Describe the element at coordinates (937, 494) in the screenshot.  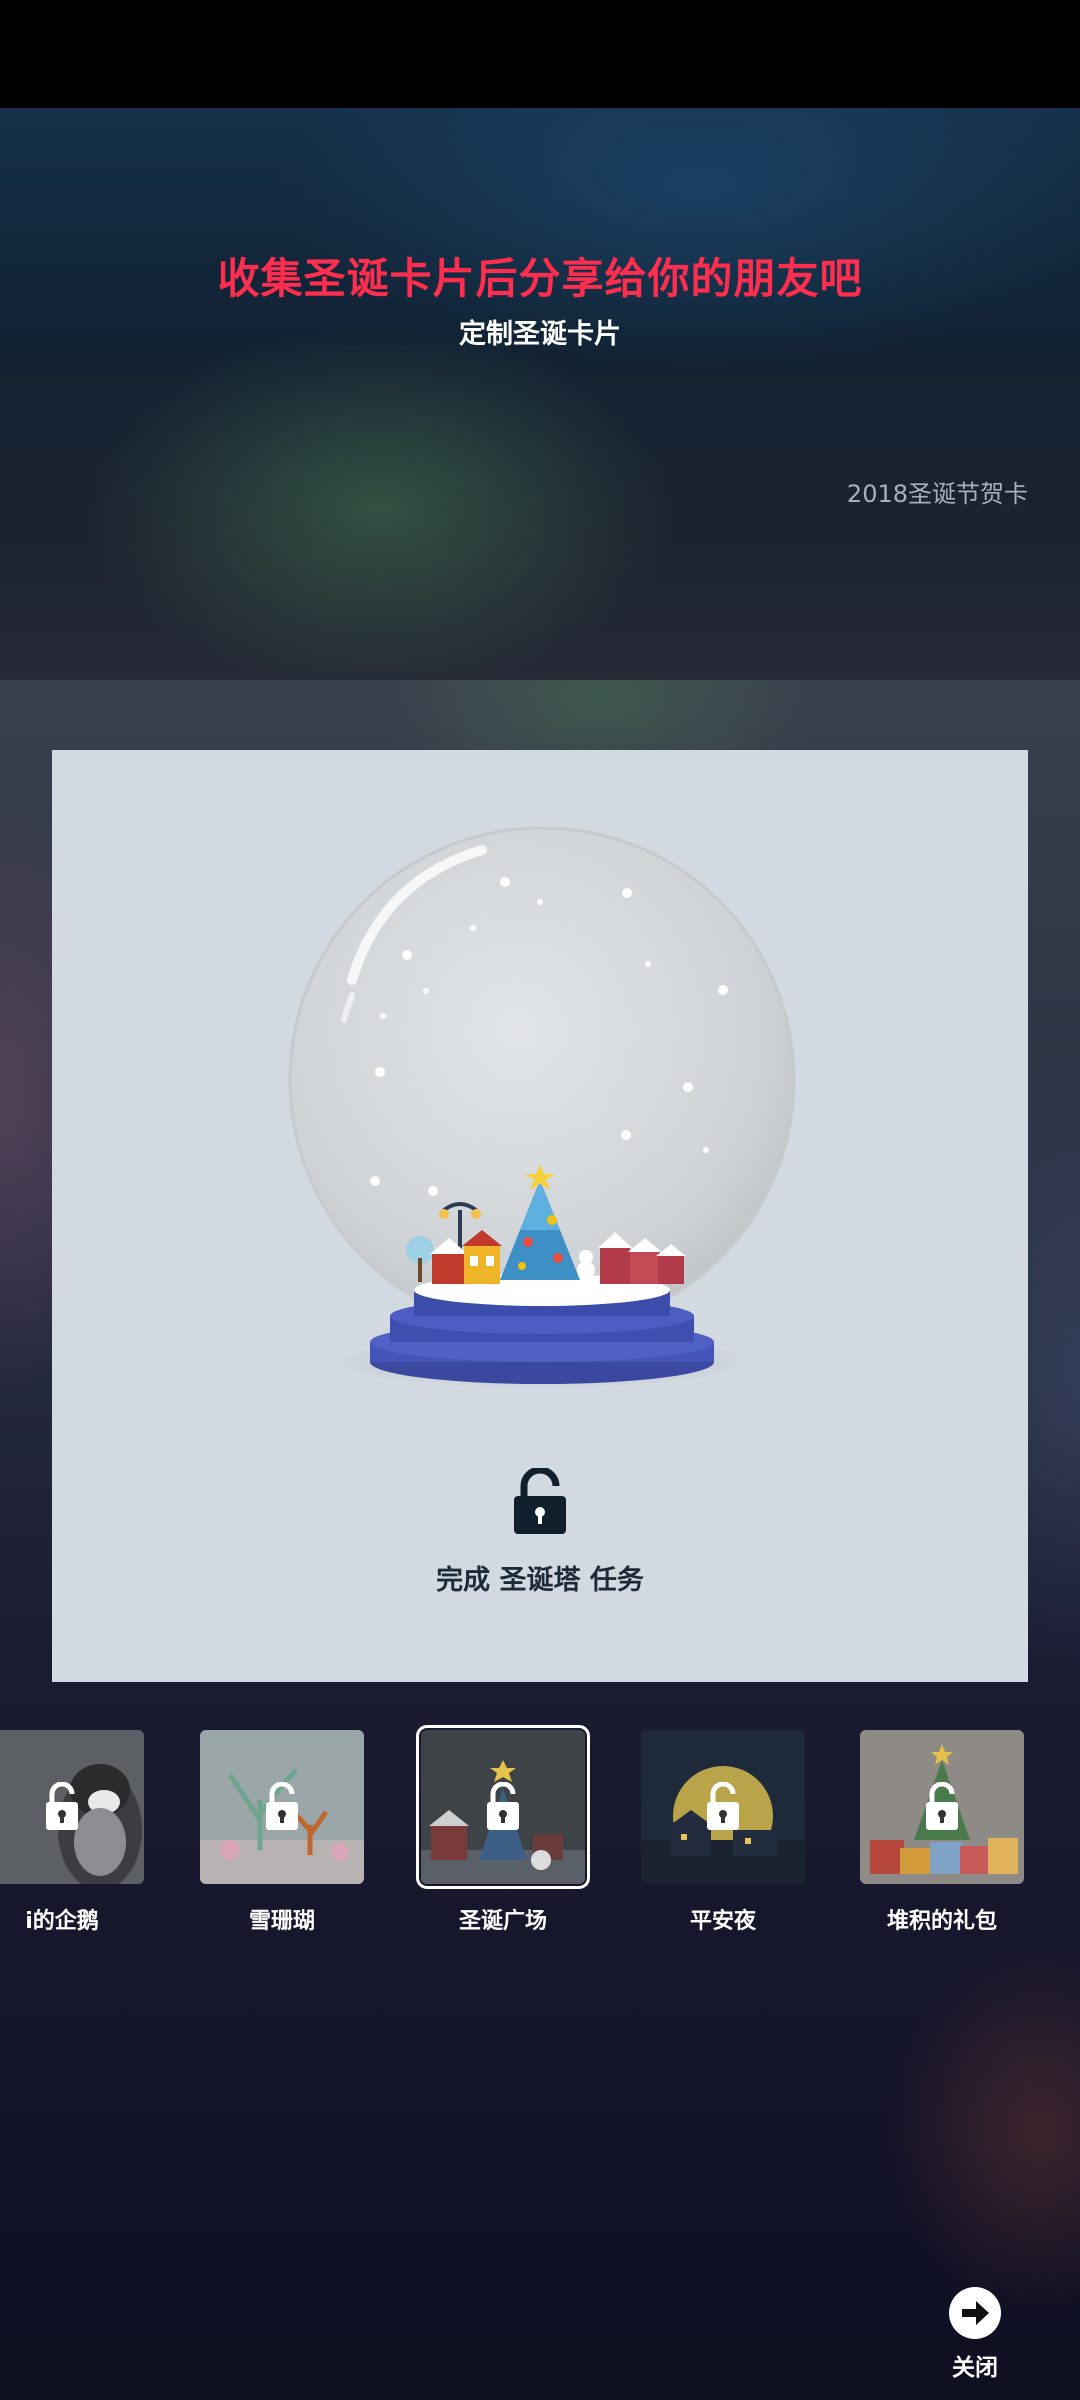
I see `year-label: 2018圣诞节贺卡` at that location.